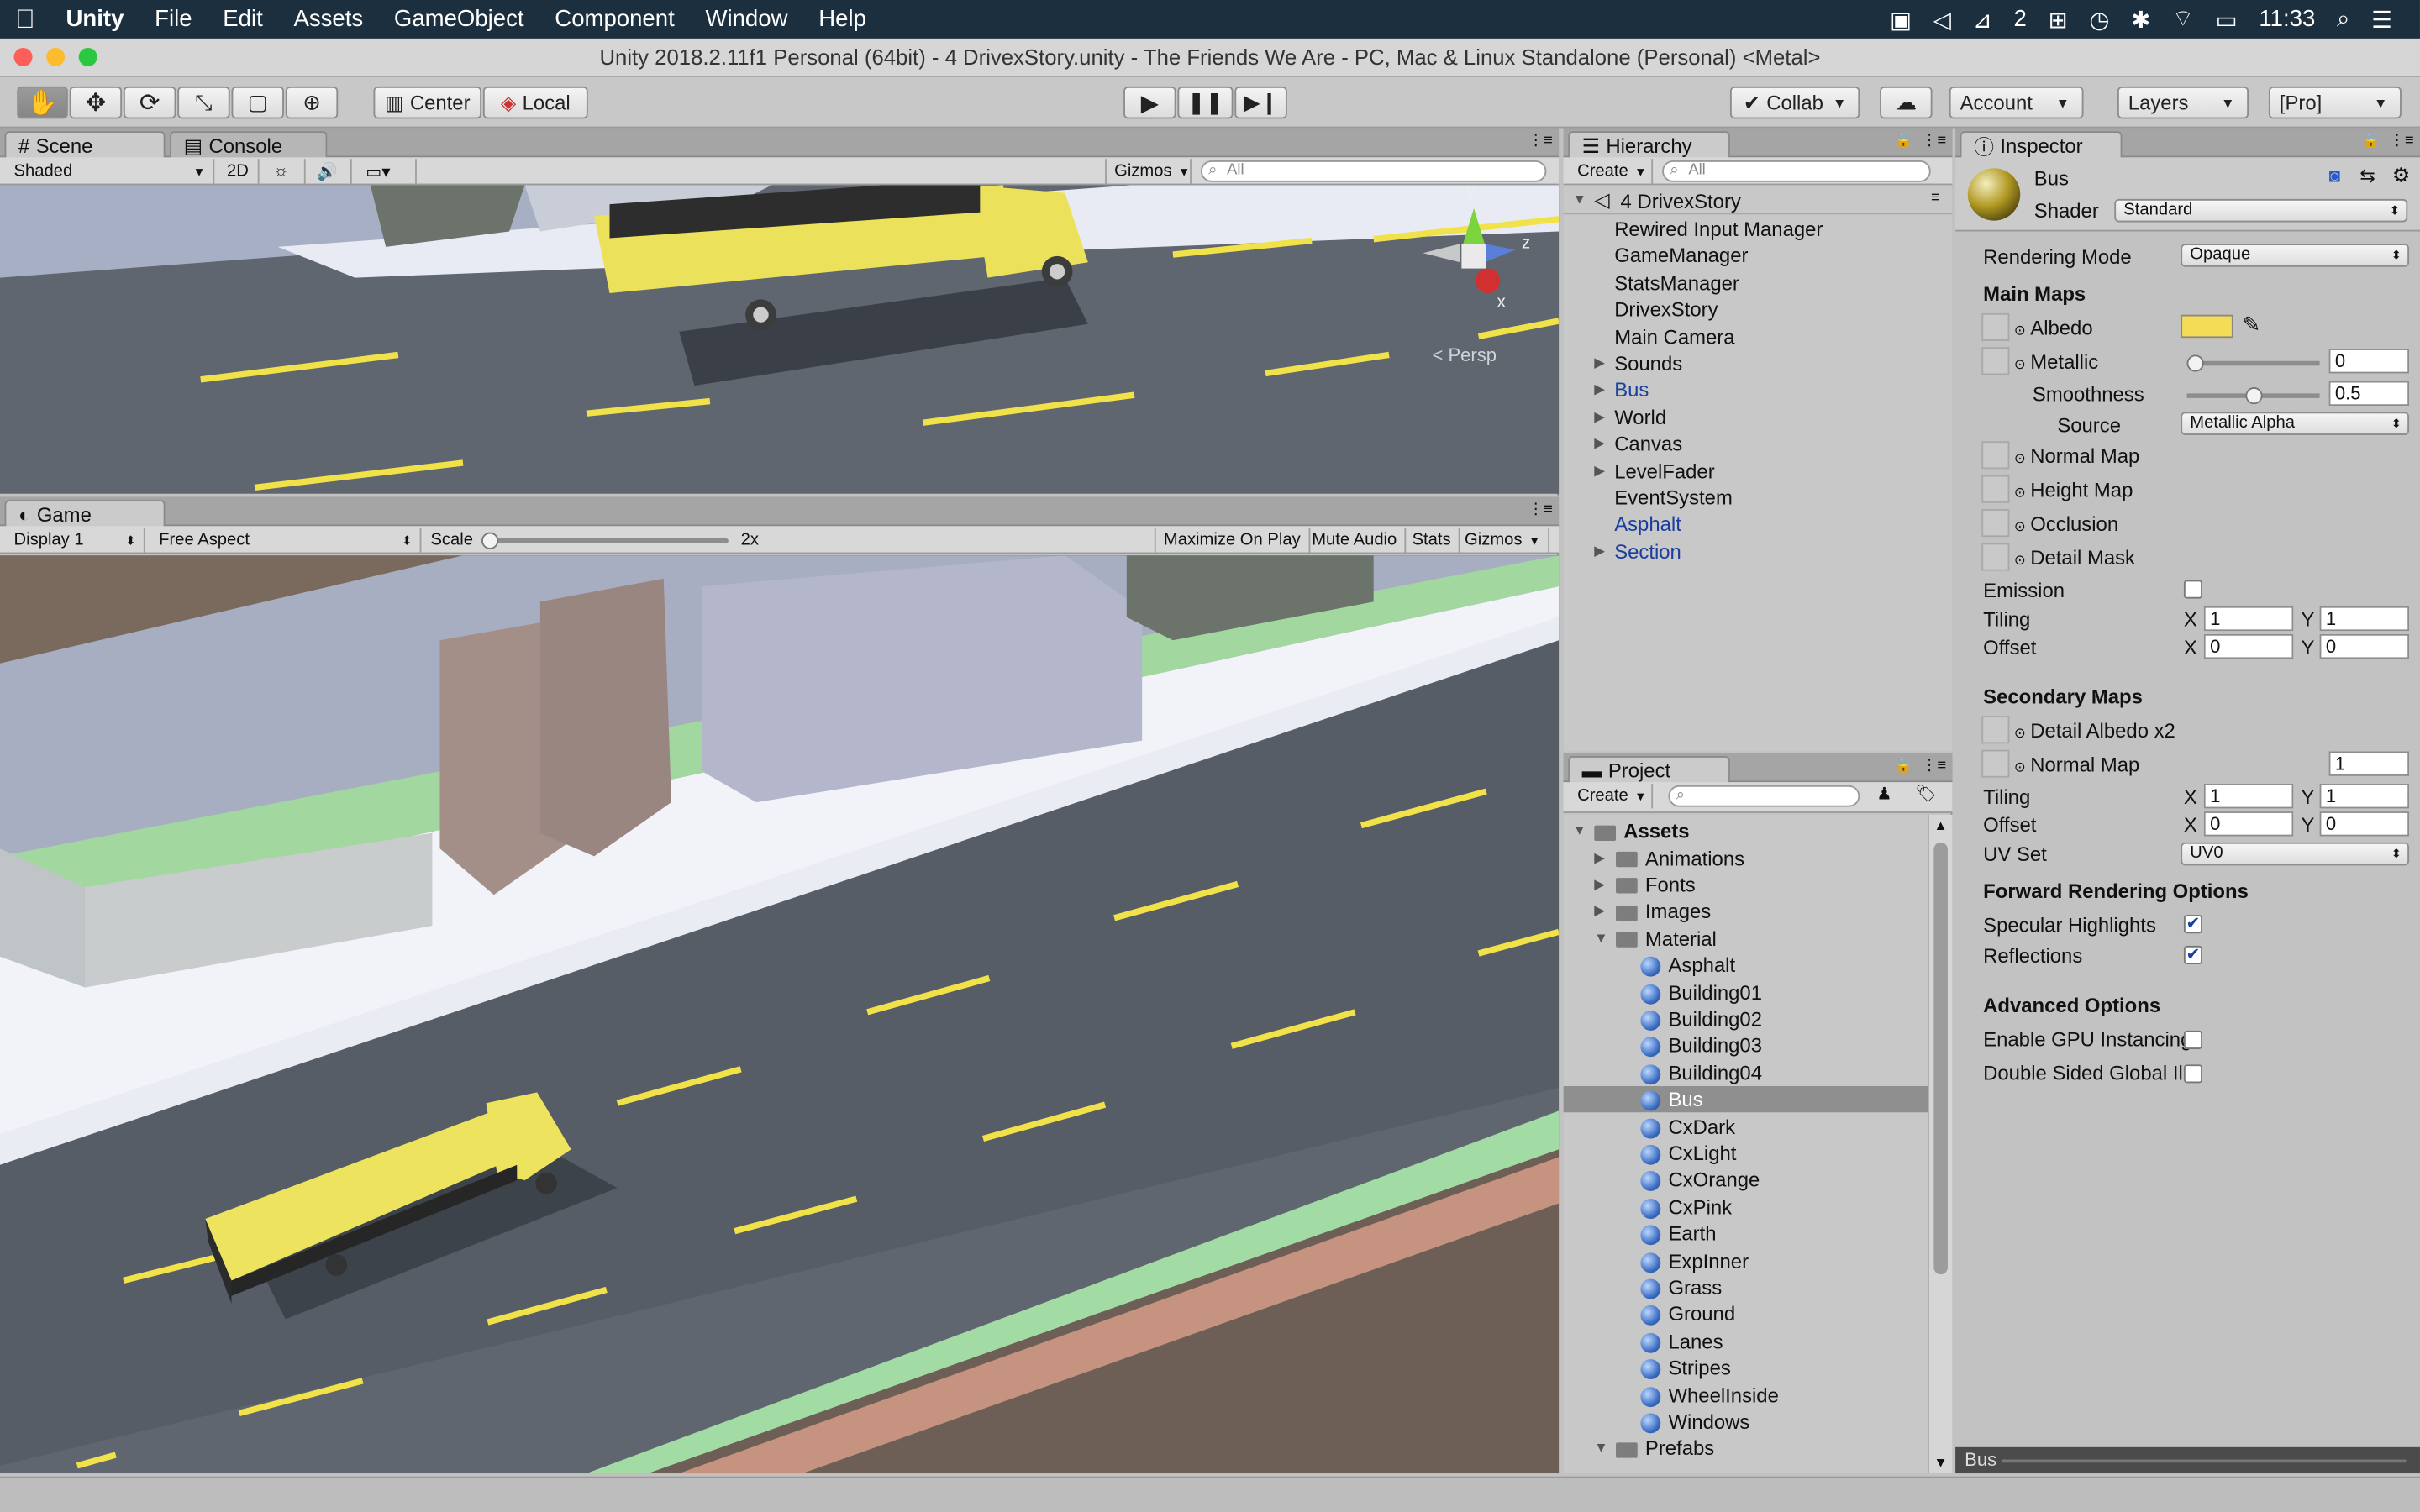  I want to click on main-offset-y-input: 0, so click(2364, 646).